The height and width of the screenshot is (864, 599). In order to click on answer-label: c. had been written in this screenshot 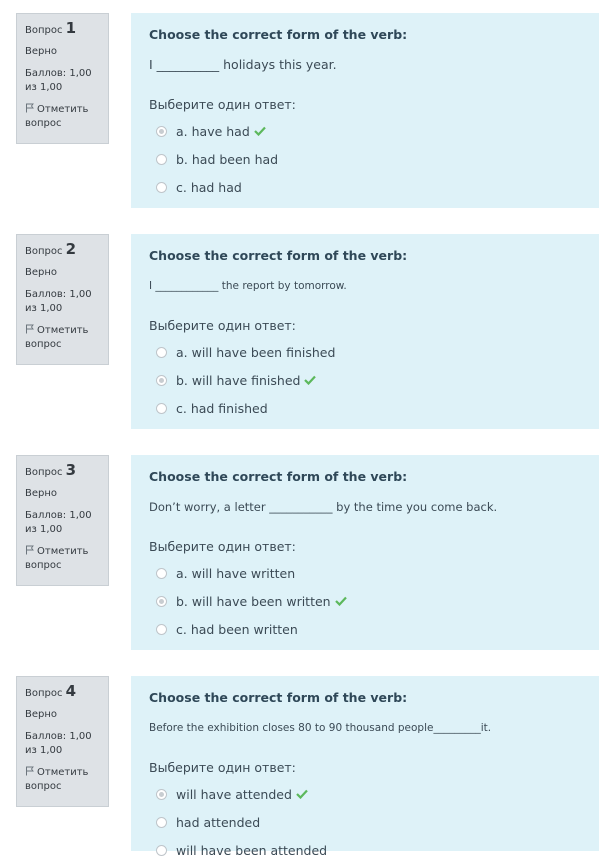, I will do `click(237, 629)`.